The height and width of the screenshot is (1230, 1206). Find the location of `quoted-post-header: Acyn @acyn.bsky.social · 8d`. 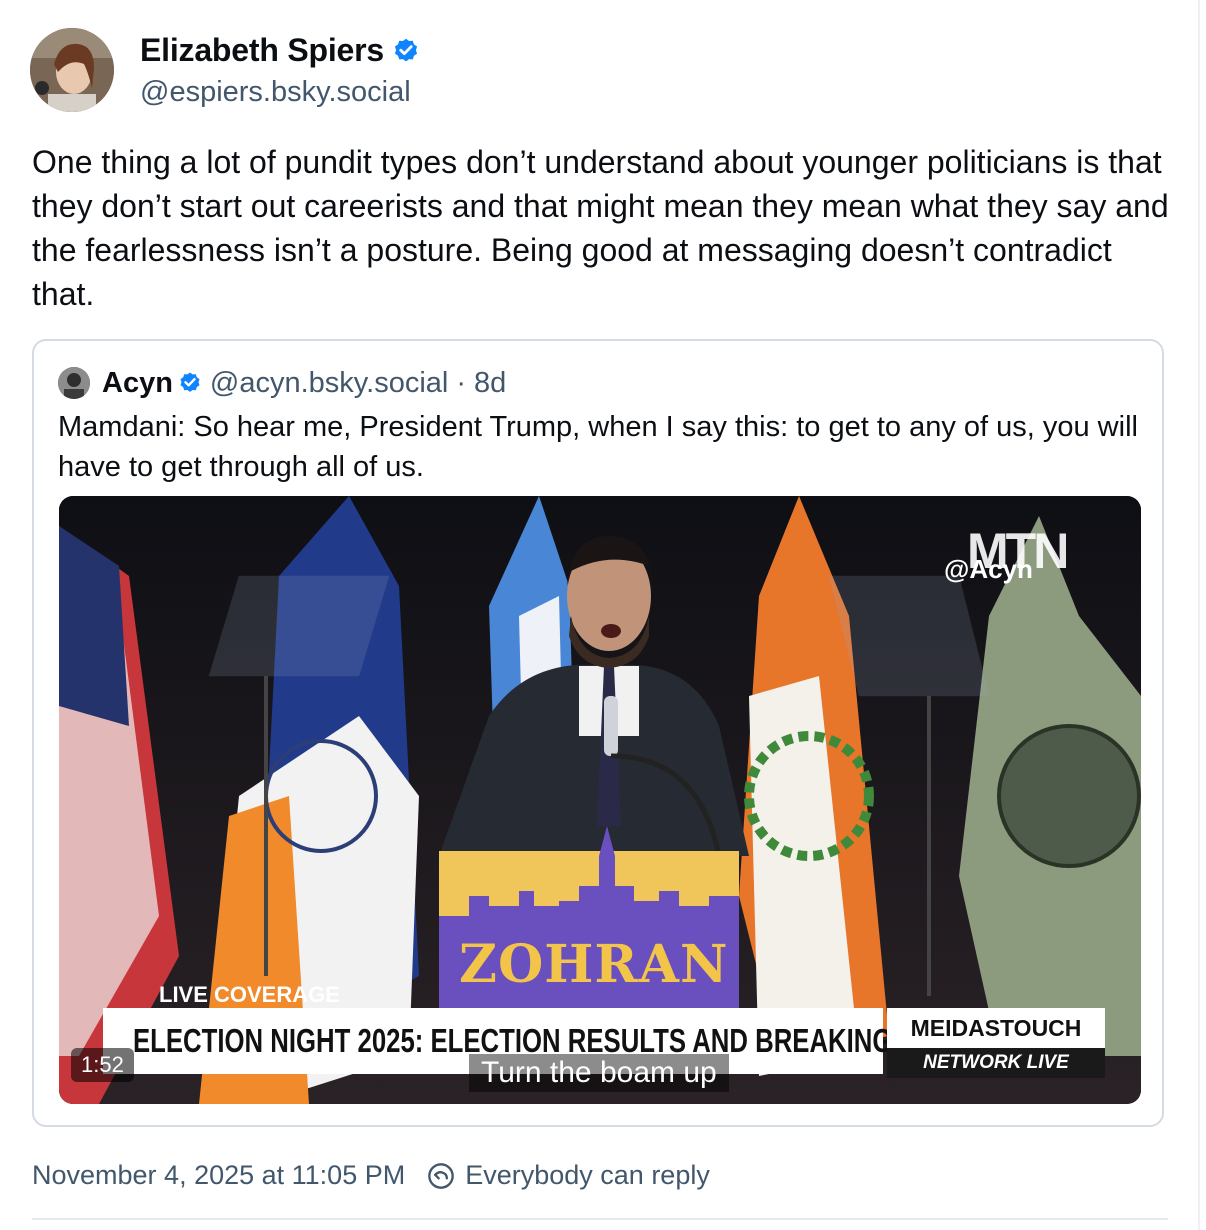

quoted-post-header: Acyn @acyn.bsky.social · 8d is located at coordinates (282, 383).